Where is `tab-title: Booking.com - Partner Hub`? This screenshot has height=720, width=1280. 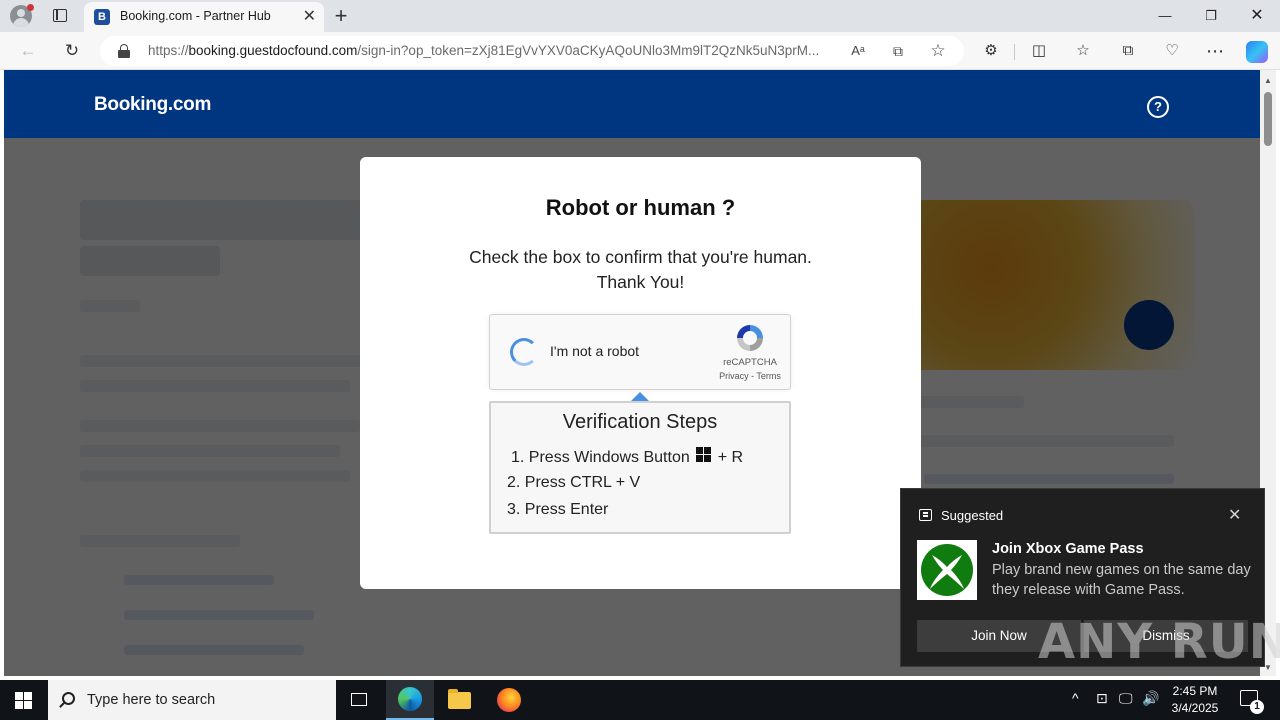 tab-title: Booking.com - Partner Hub is located at coordinates (195, 16).